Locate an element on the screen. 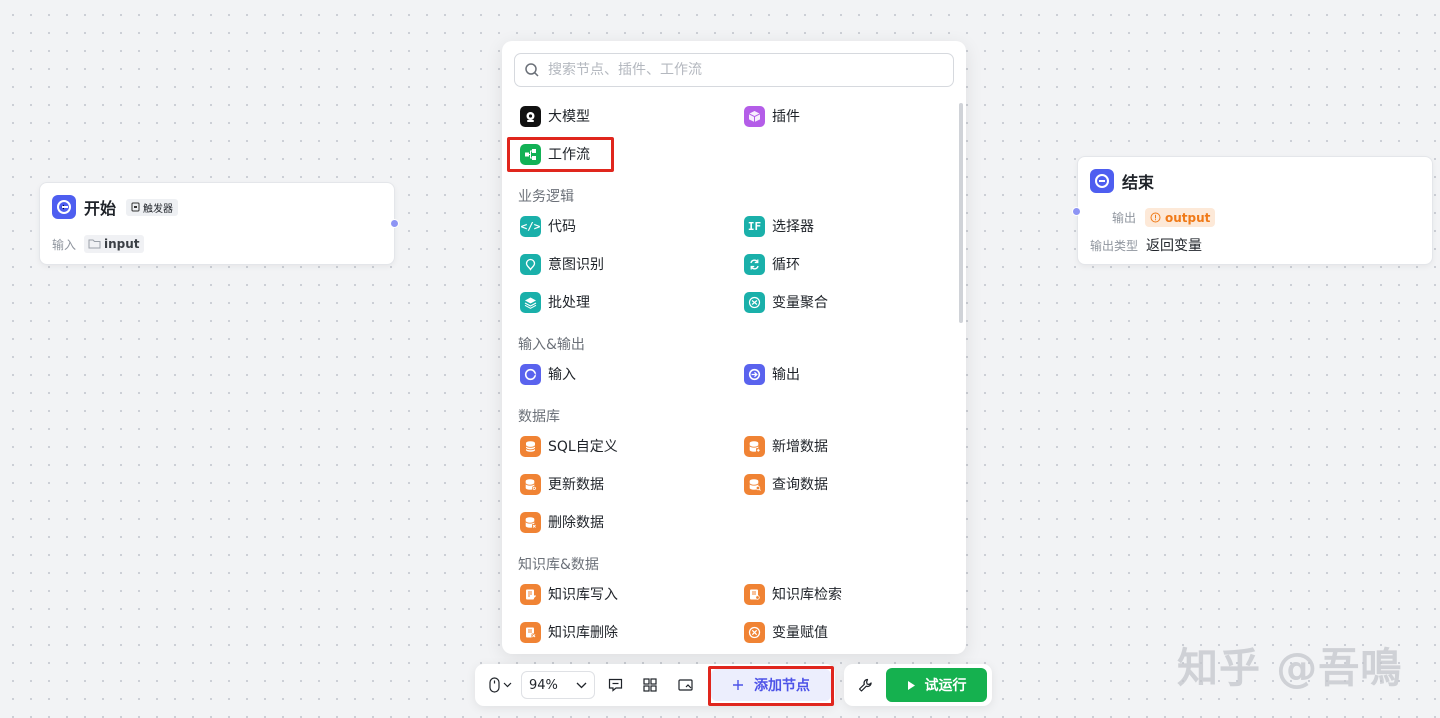 The height and width of the screenshot is (718, 1440). node-item-intent: 意图识别 is located at coordinates (562, 264).